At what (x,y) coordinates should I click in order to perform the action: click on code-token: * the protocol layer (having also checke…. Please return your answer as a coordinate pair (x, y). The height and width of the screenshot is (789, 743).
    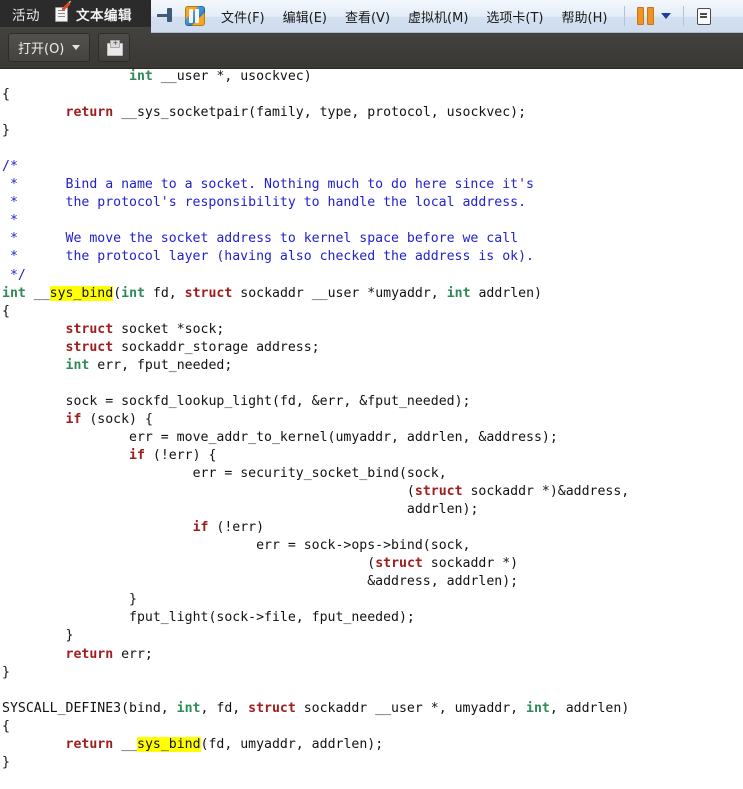
    Looking at the image, I should click on (268, 257).